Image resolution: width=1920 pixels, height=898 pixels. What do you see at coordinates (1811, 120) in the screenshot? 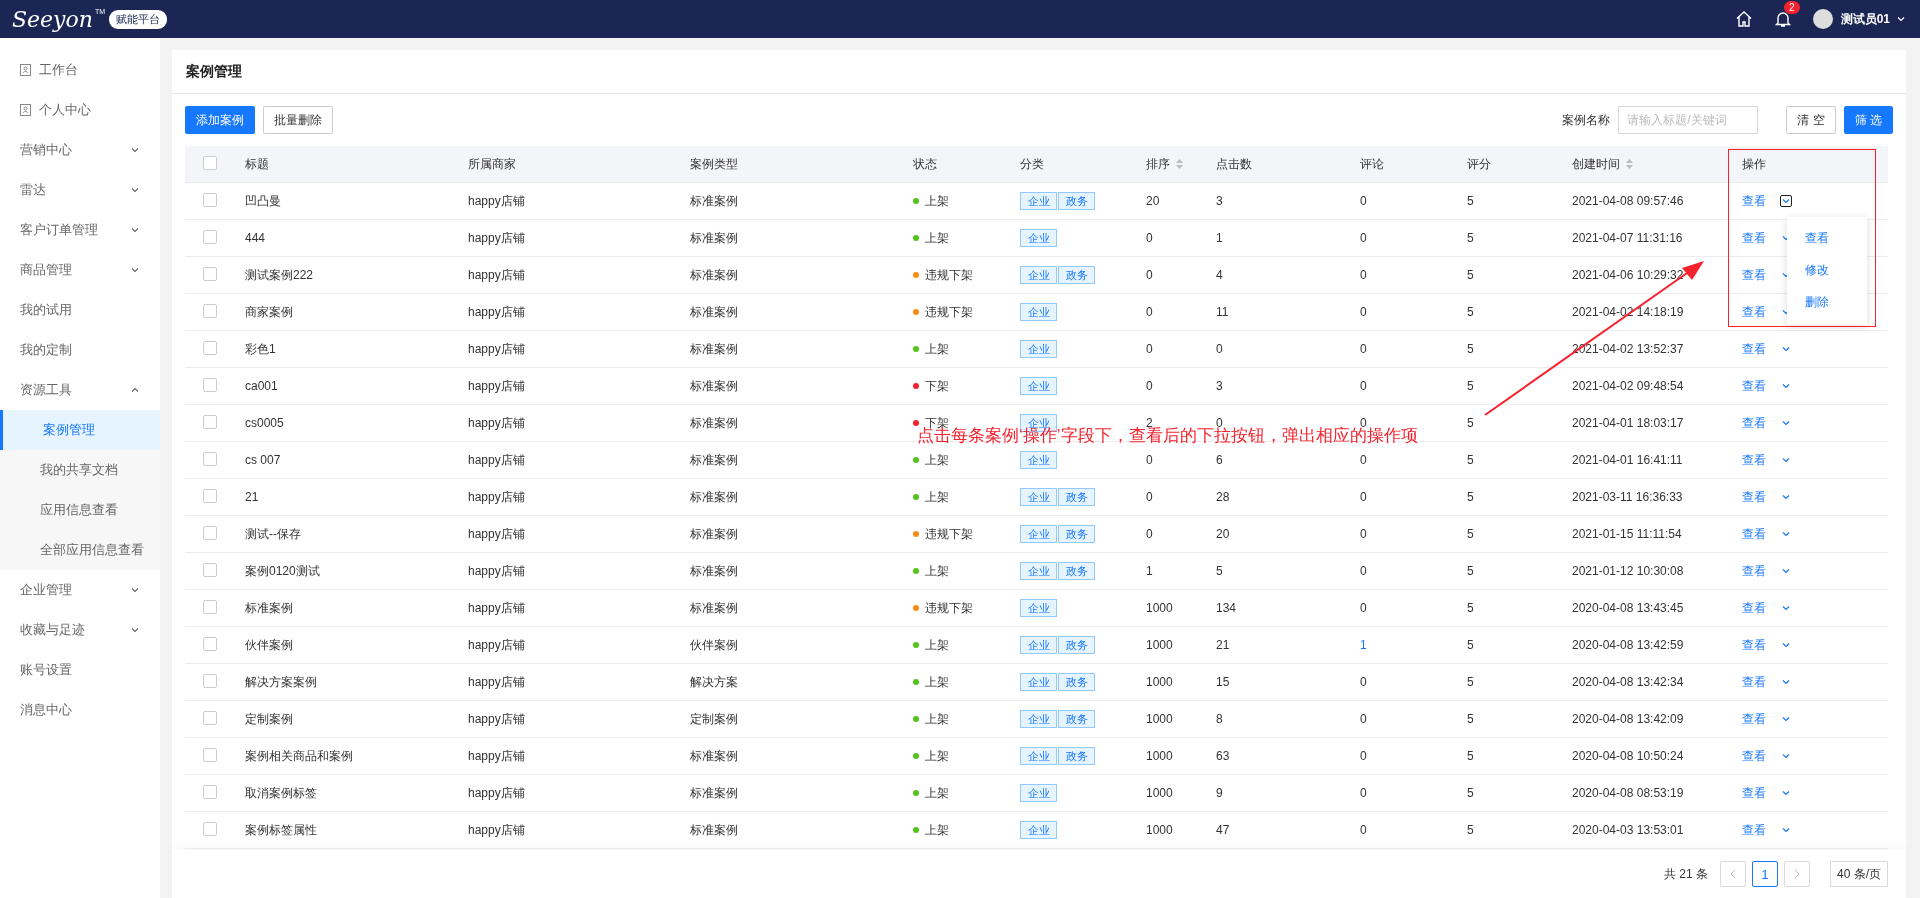
I see `clear-button: 清 空` at bounding box center [1811, 120].